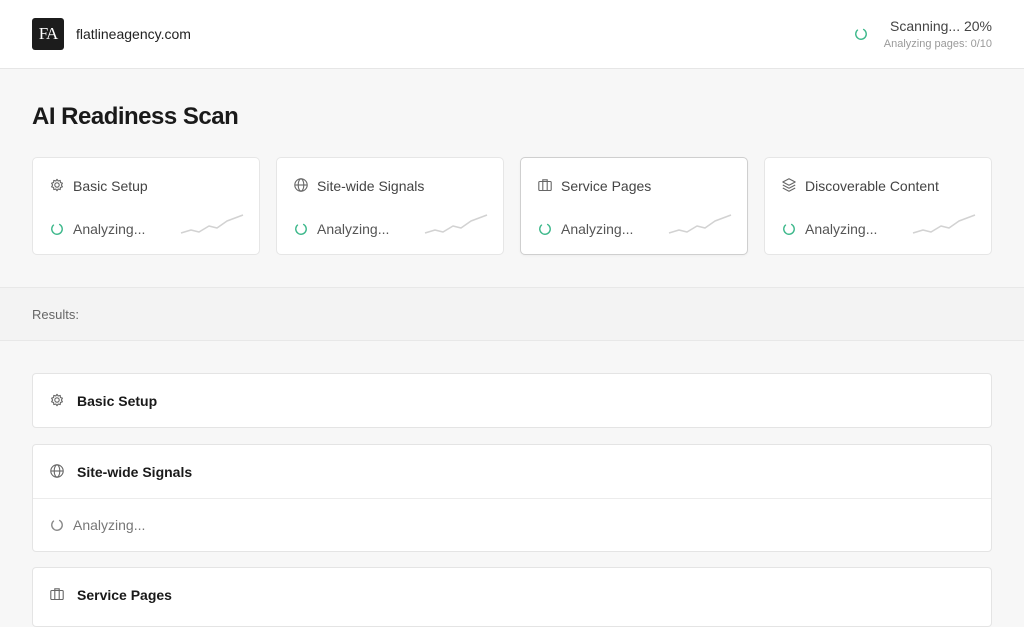 Image resolution: width=1024 pixels, height=627 pixels. What do you see at coordinates (117, 401) in the screenshot?
I see `section-title: Basic Setup` at bounding box center [117, 401].